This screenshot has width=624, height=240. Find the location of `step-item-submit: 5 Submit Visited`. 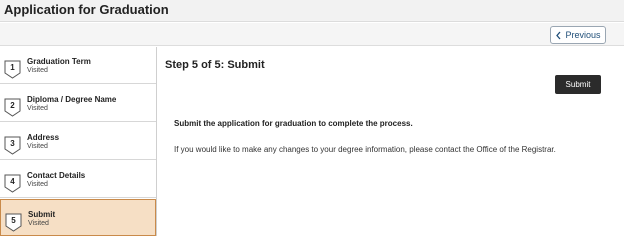

step-item-submit: 5 Submit Visited is located at coordinates (78, 217).